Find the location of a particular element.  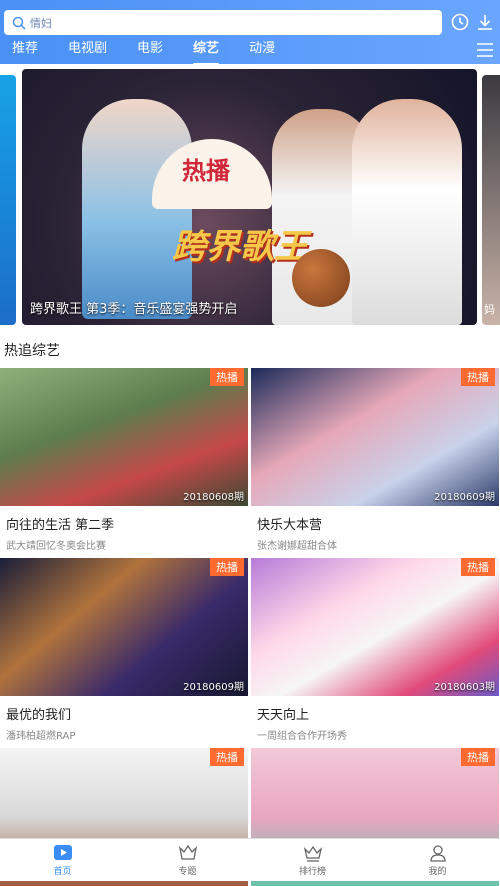

show-description: 张杰谢娜超甜合体 is located at coordinates (297, 546).